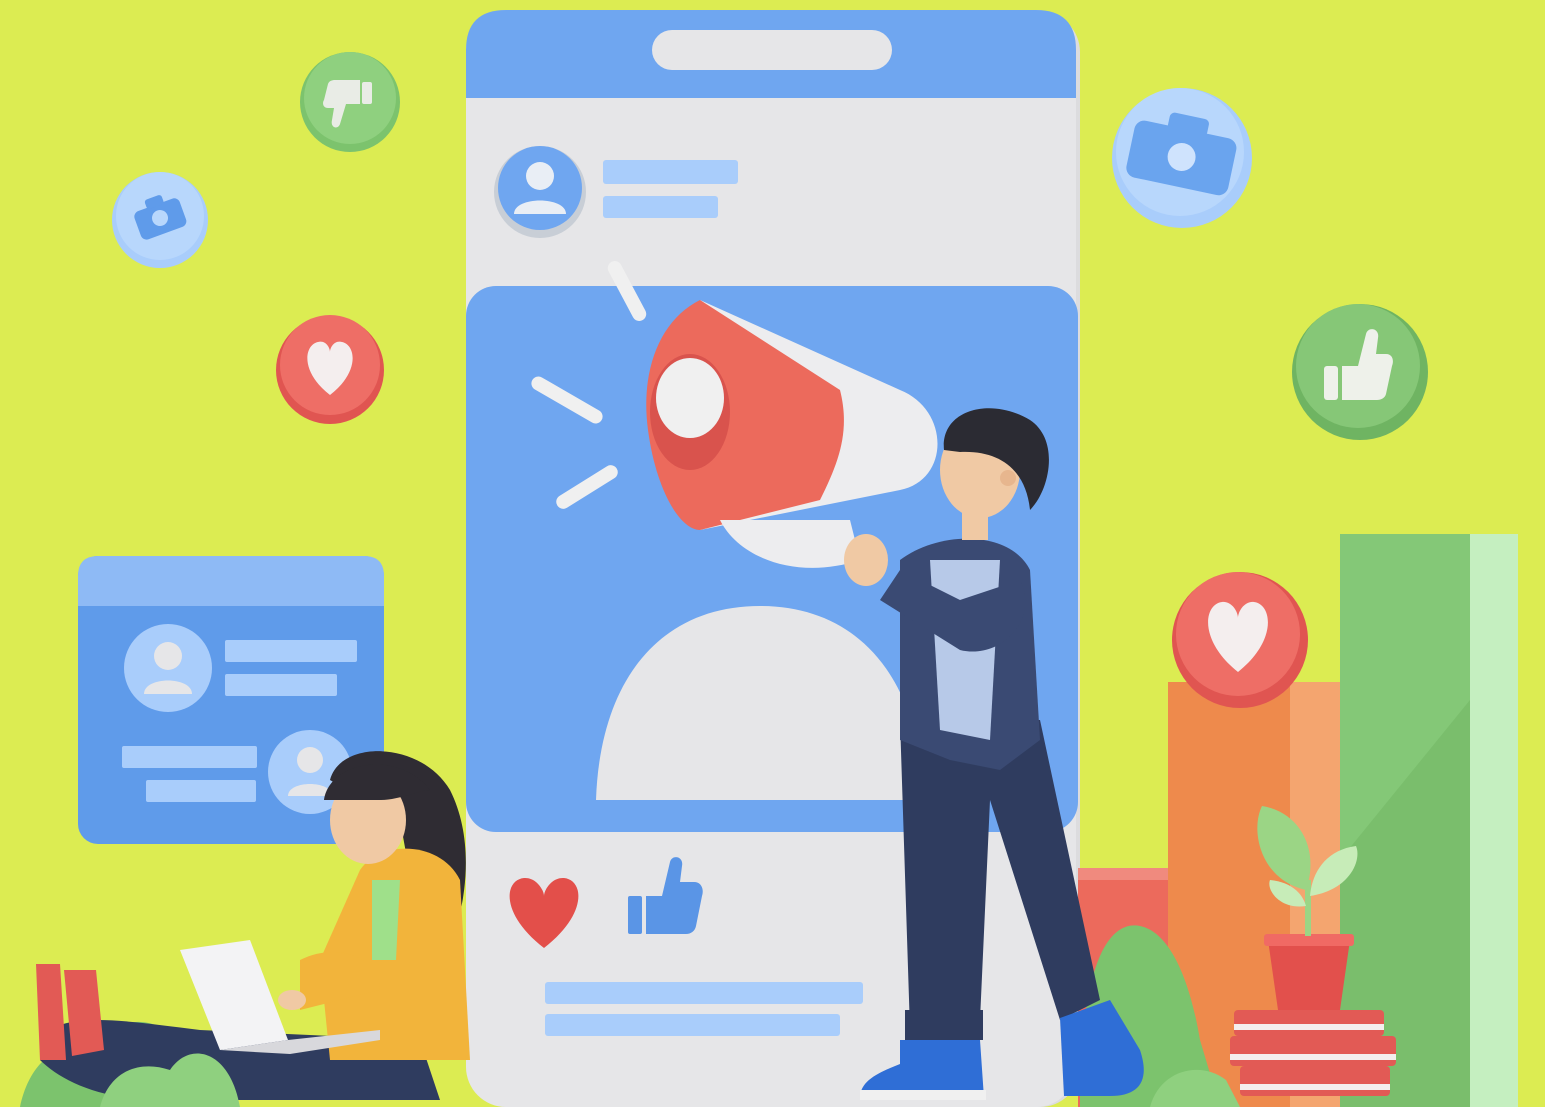 The image size is (1545, 1107). Describe the element at coordinates (1182, 158) in the screenshot. I see `camera-bubble-large` at that location.